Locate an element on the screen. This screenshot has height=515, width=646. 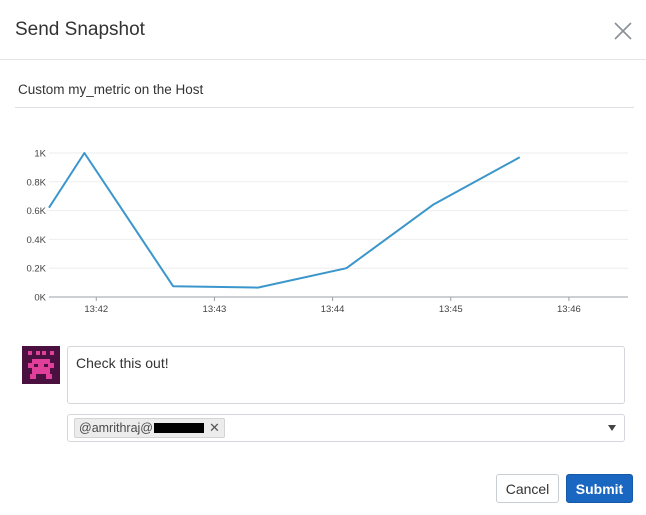
close-icon is located at coordinates (623, 31).